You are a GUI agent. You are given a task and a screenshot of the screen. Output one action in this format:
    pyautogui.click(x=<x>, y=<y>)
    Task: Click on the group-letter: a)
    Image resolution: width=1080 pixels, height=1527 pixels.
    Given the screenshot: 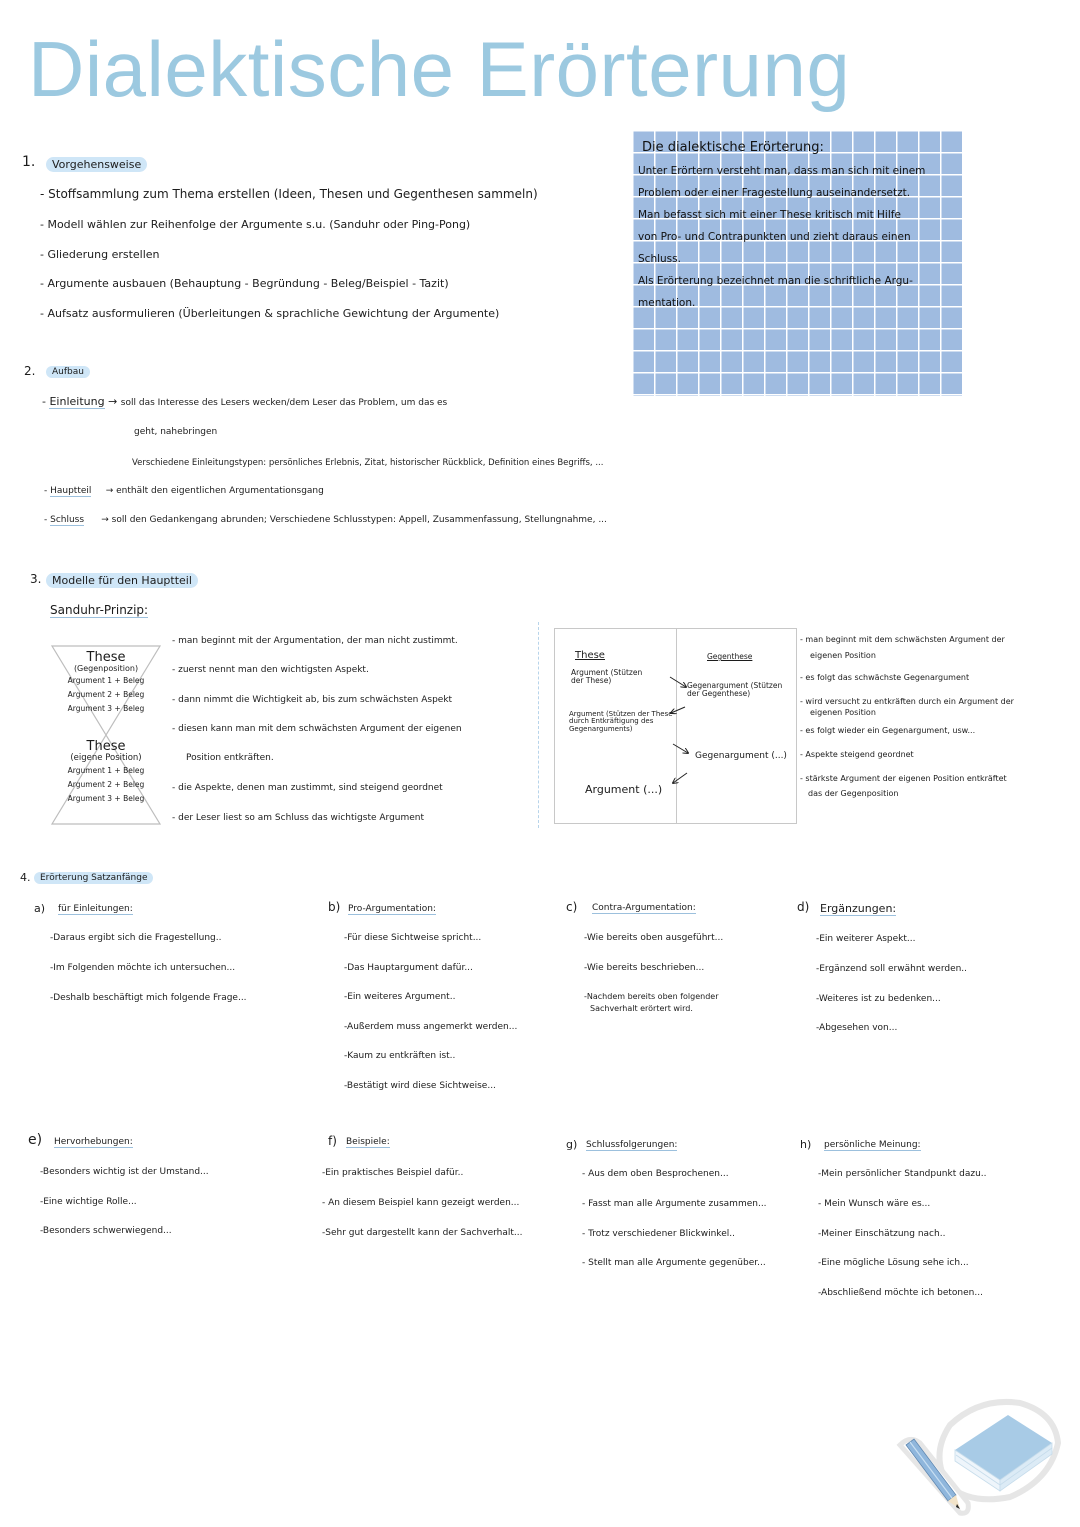 What is the action you would take?
    pyautogui.click(x=40, y=908)
    